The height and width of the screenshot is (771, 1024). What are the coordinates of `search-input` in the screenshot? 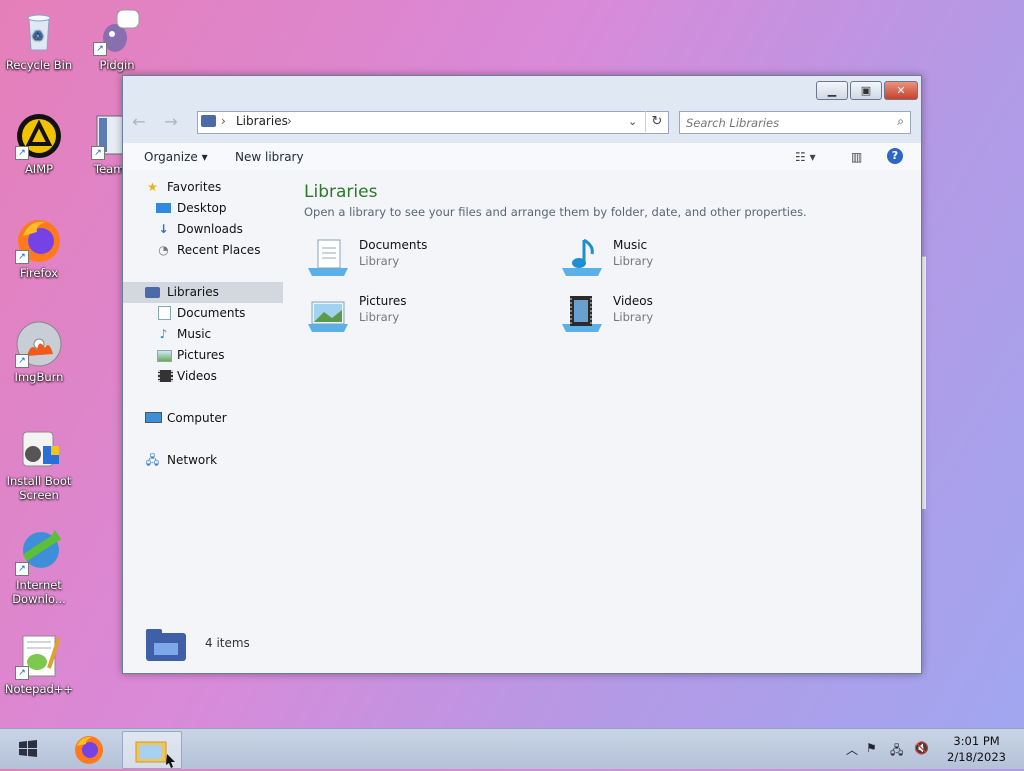 It's located at (786, 122).